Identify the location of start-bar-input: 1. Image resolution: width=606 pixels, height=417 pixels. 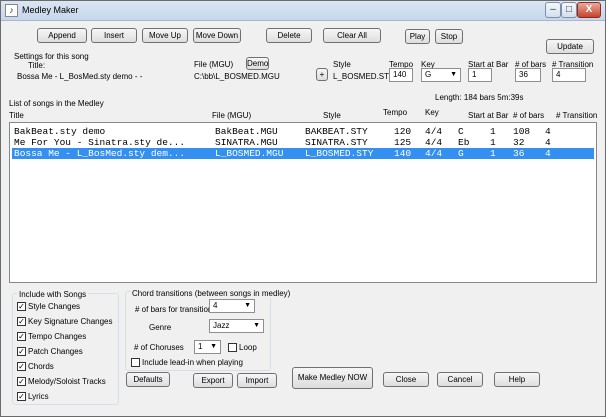
(480, 75).